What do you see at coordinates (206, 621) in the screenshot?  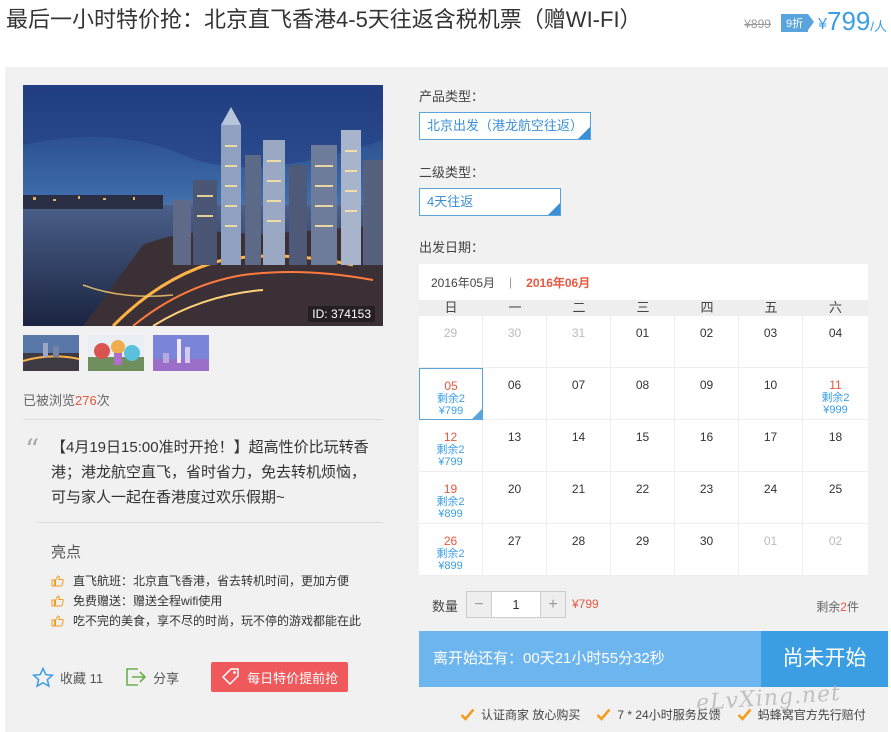 I see `highlight-item: 吃不完的美食，享不尽的时尚，玩不停的游戏都能在此` at bounding box center [206, 621].